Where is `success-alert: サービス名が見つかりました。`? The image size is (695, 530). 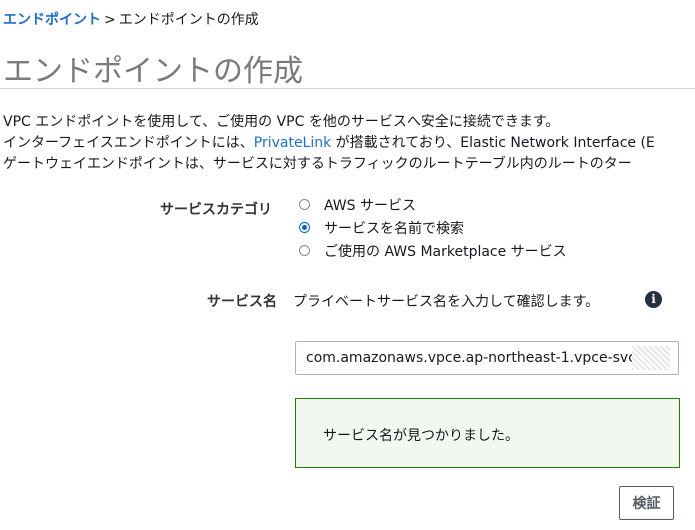
success-alert: サービス名が見つかりました。 is located at coordinates (487, 433).